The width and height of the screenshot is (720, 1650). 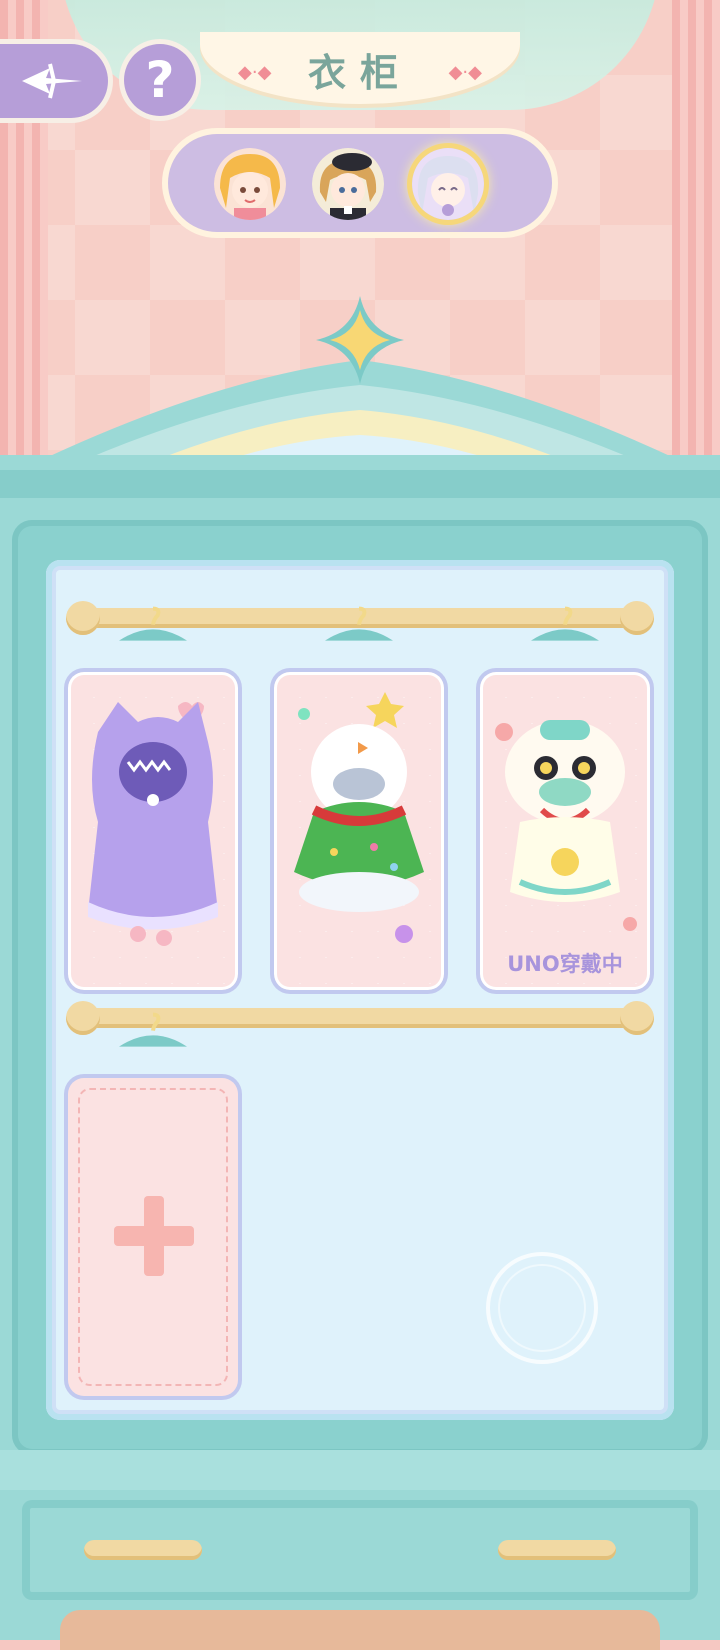 I want to click on help-button: ?, so click(x=160, y=80).